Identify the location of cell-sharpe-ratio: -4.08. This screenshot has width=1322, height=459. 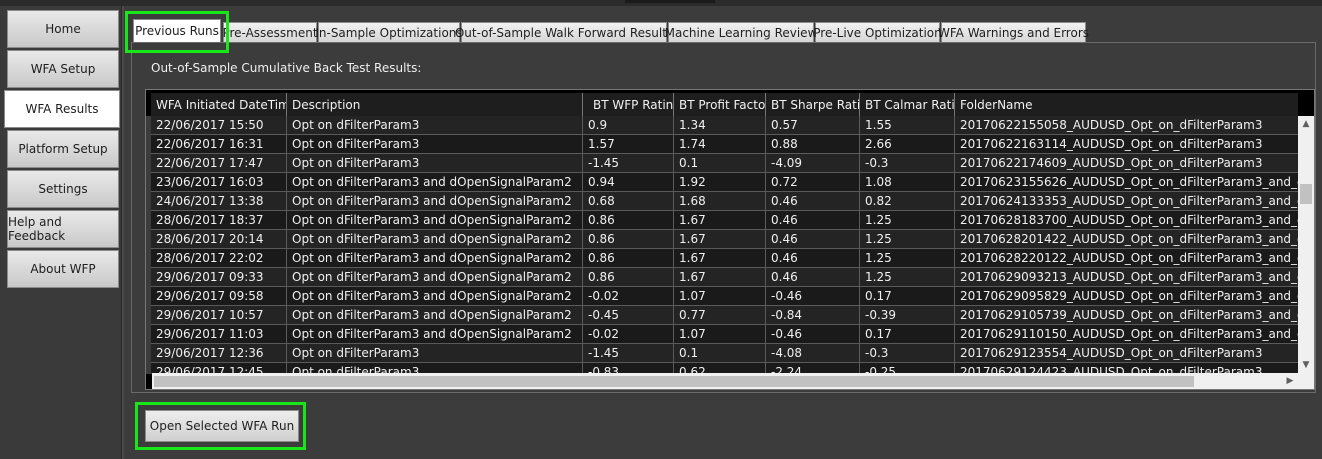
(813, 353).